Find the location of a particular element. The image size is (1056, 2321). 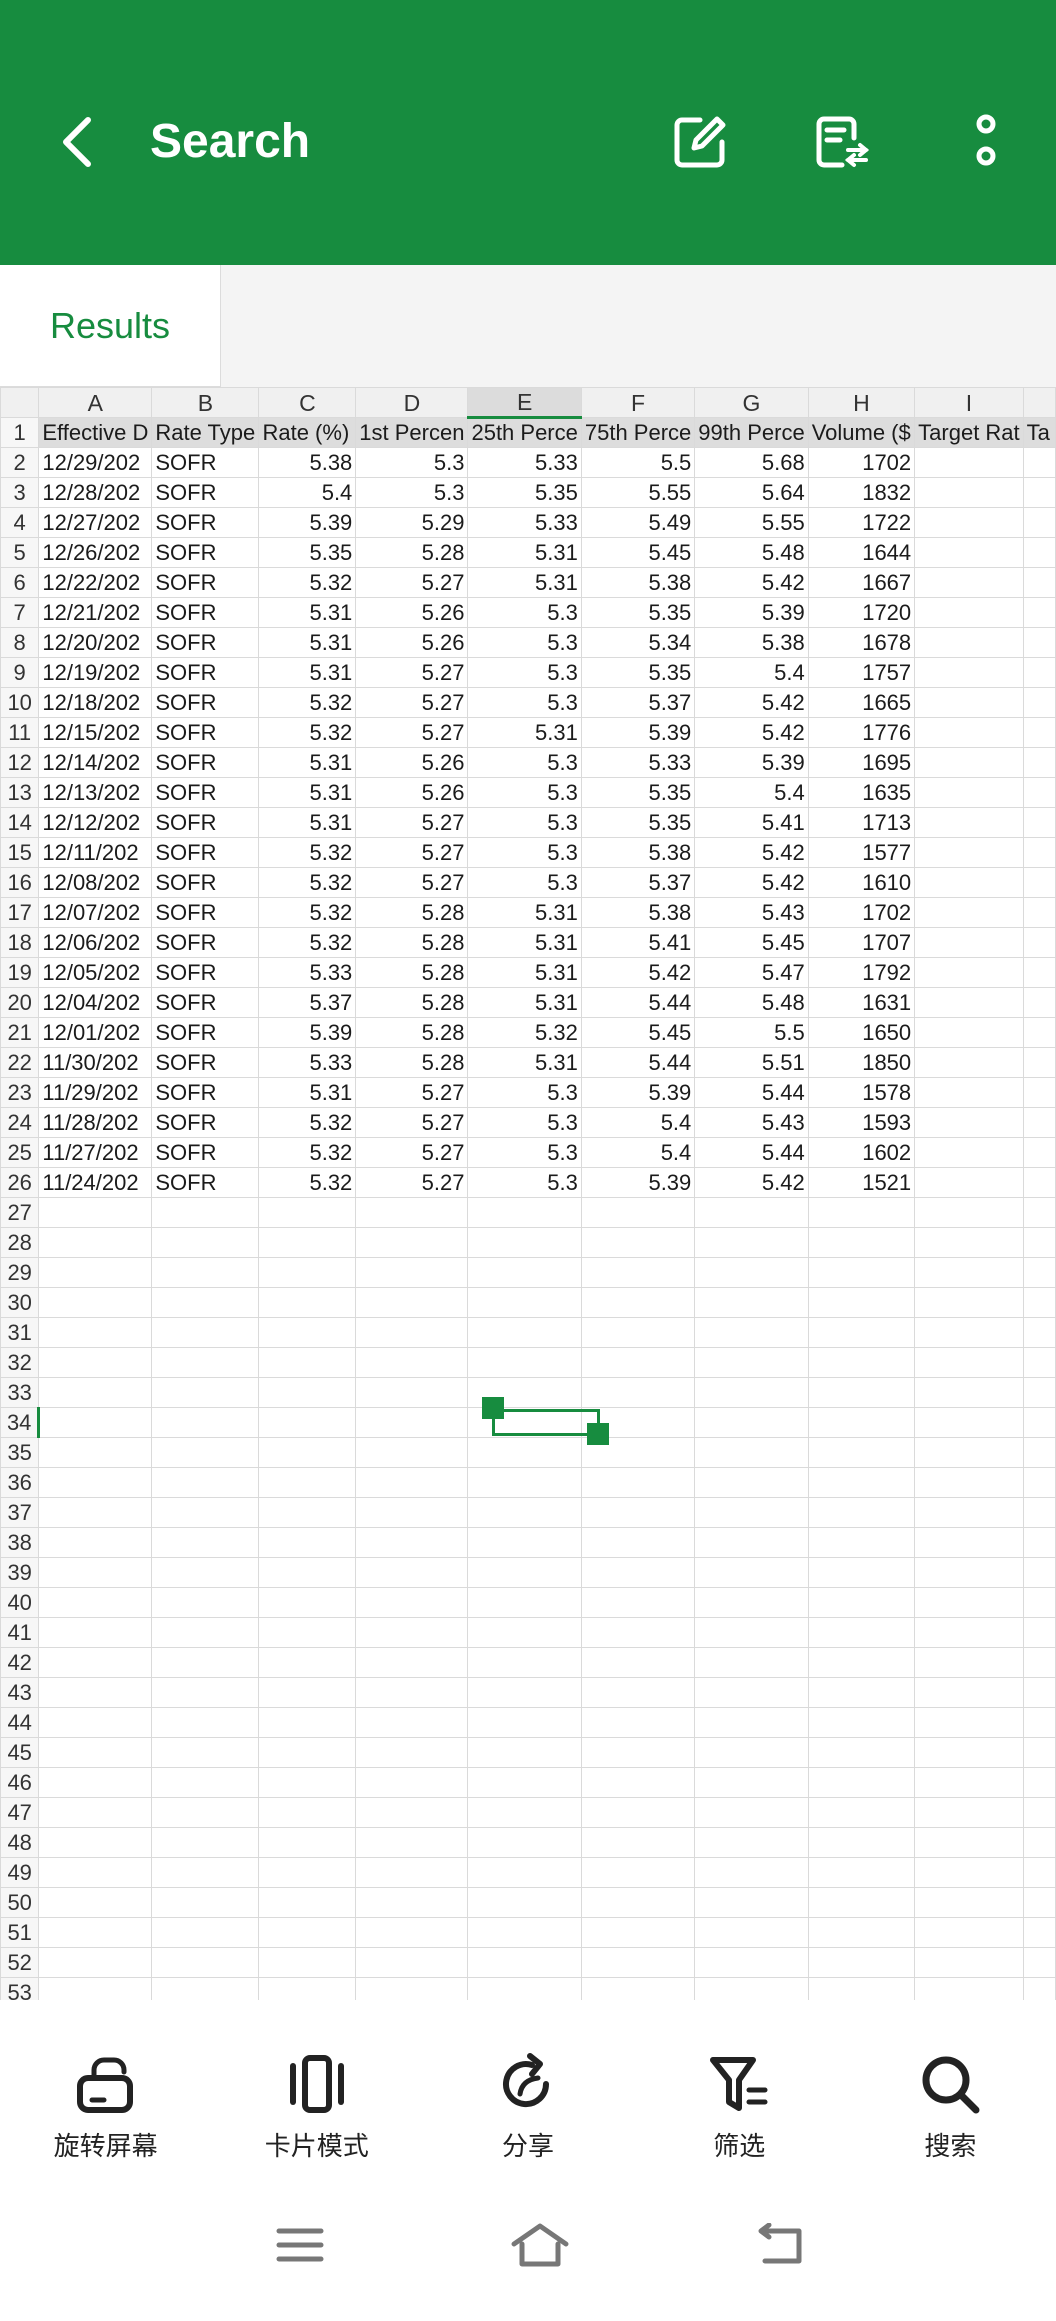

cell-d11: 5.27 is located at coordinates (412, 732).